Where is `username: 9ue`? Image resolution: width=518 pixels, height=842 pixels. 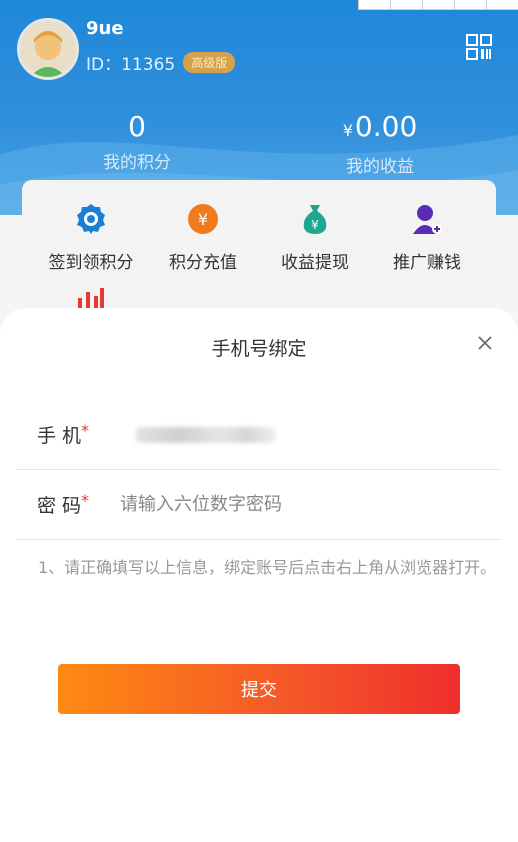 username: 9ue is located at coordinates (105, 28).